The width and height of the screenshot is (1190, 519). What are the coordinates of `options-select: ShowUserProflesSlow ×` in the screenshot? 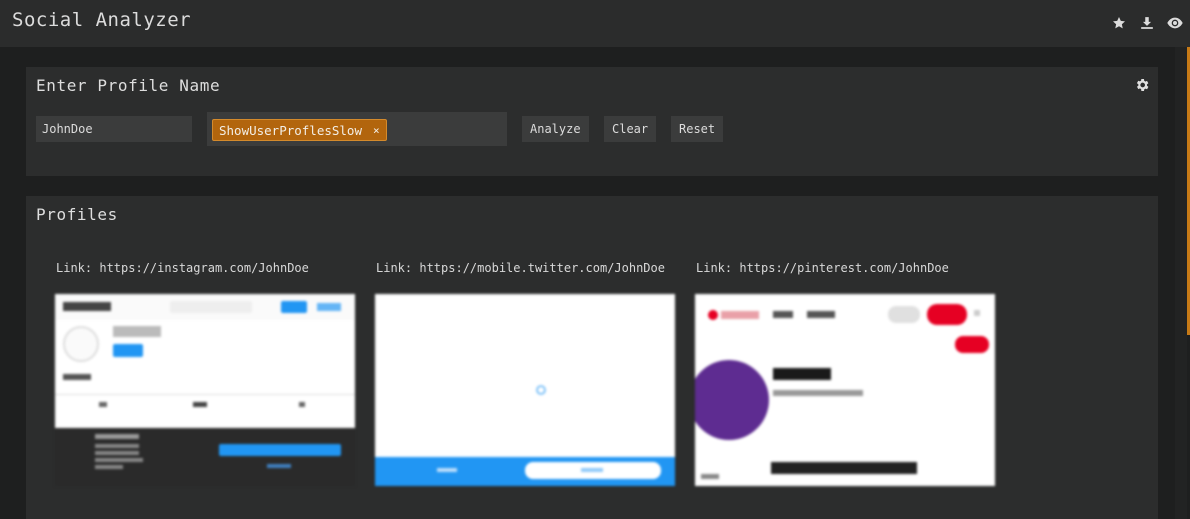 It's located at (357, 129).